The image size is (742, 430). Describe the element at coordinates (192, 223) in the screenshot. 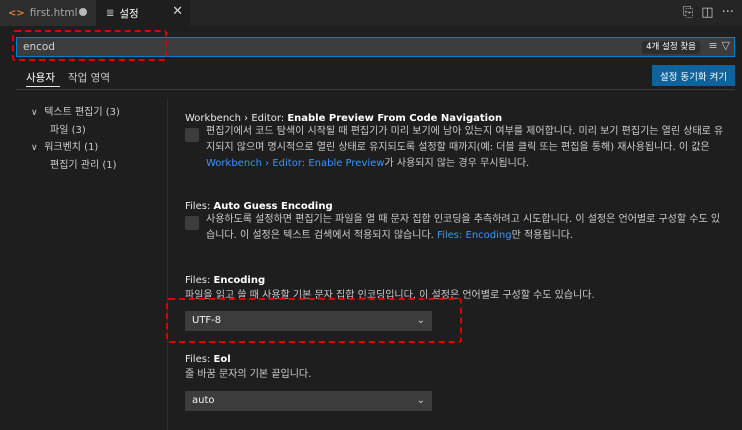

I see `auto-guess-encoding-checkbox` at that location.